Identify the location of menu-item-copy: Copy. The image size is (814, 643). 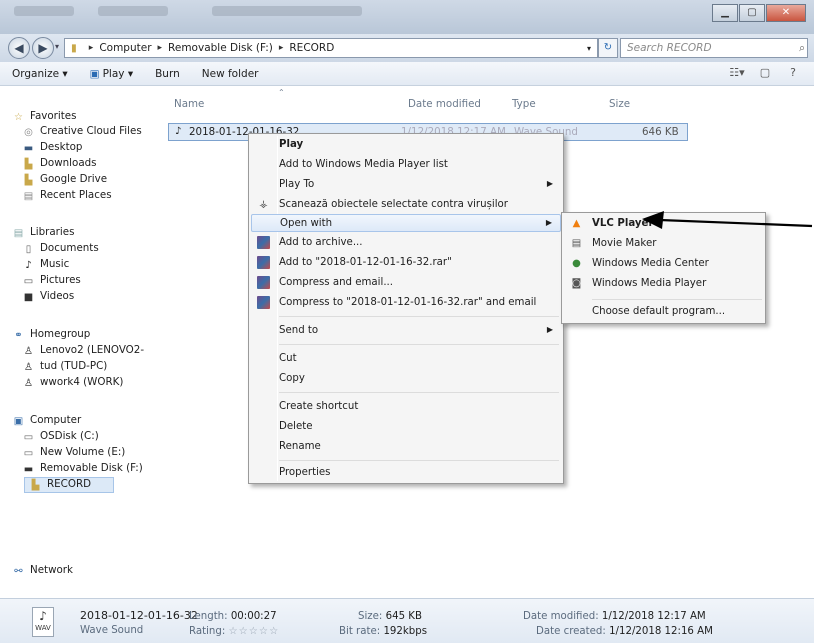
(406, 379).